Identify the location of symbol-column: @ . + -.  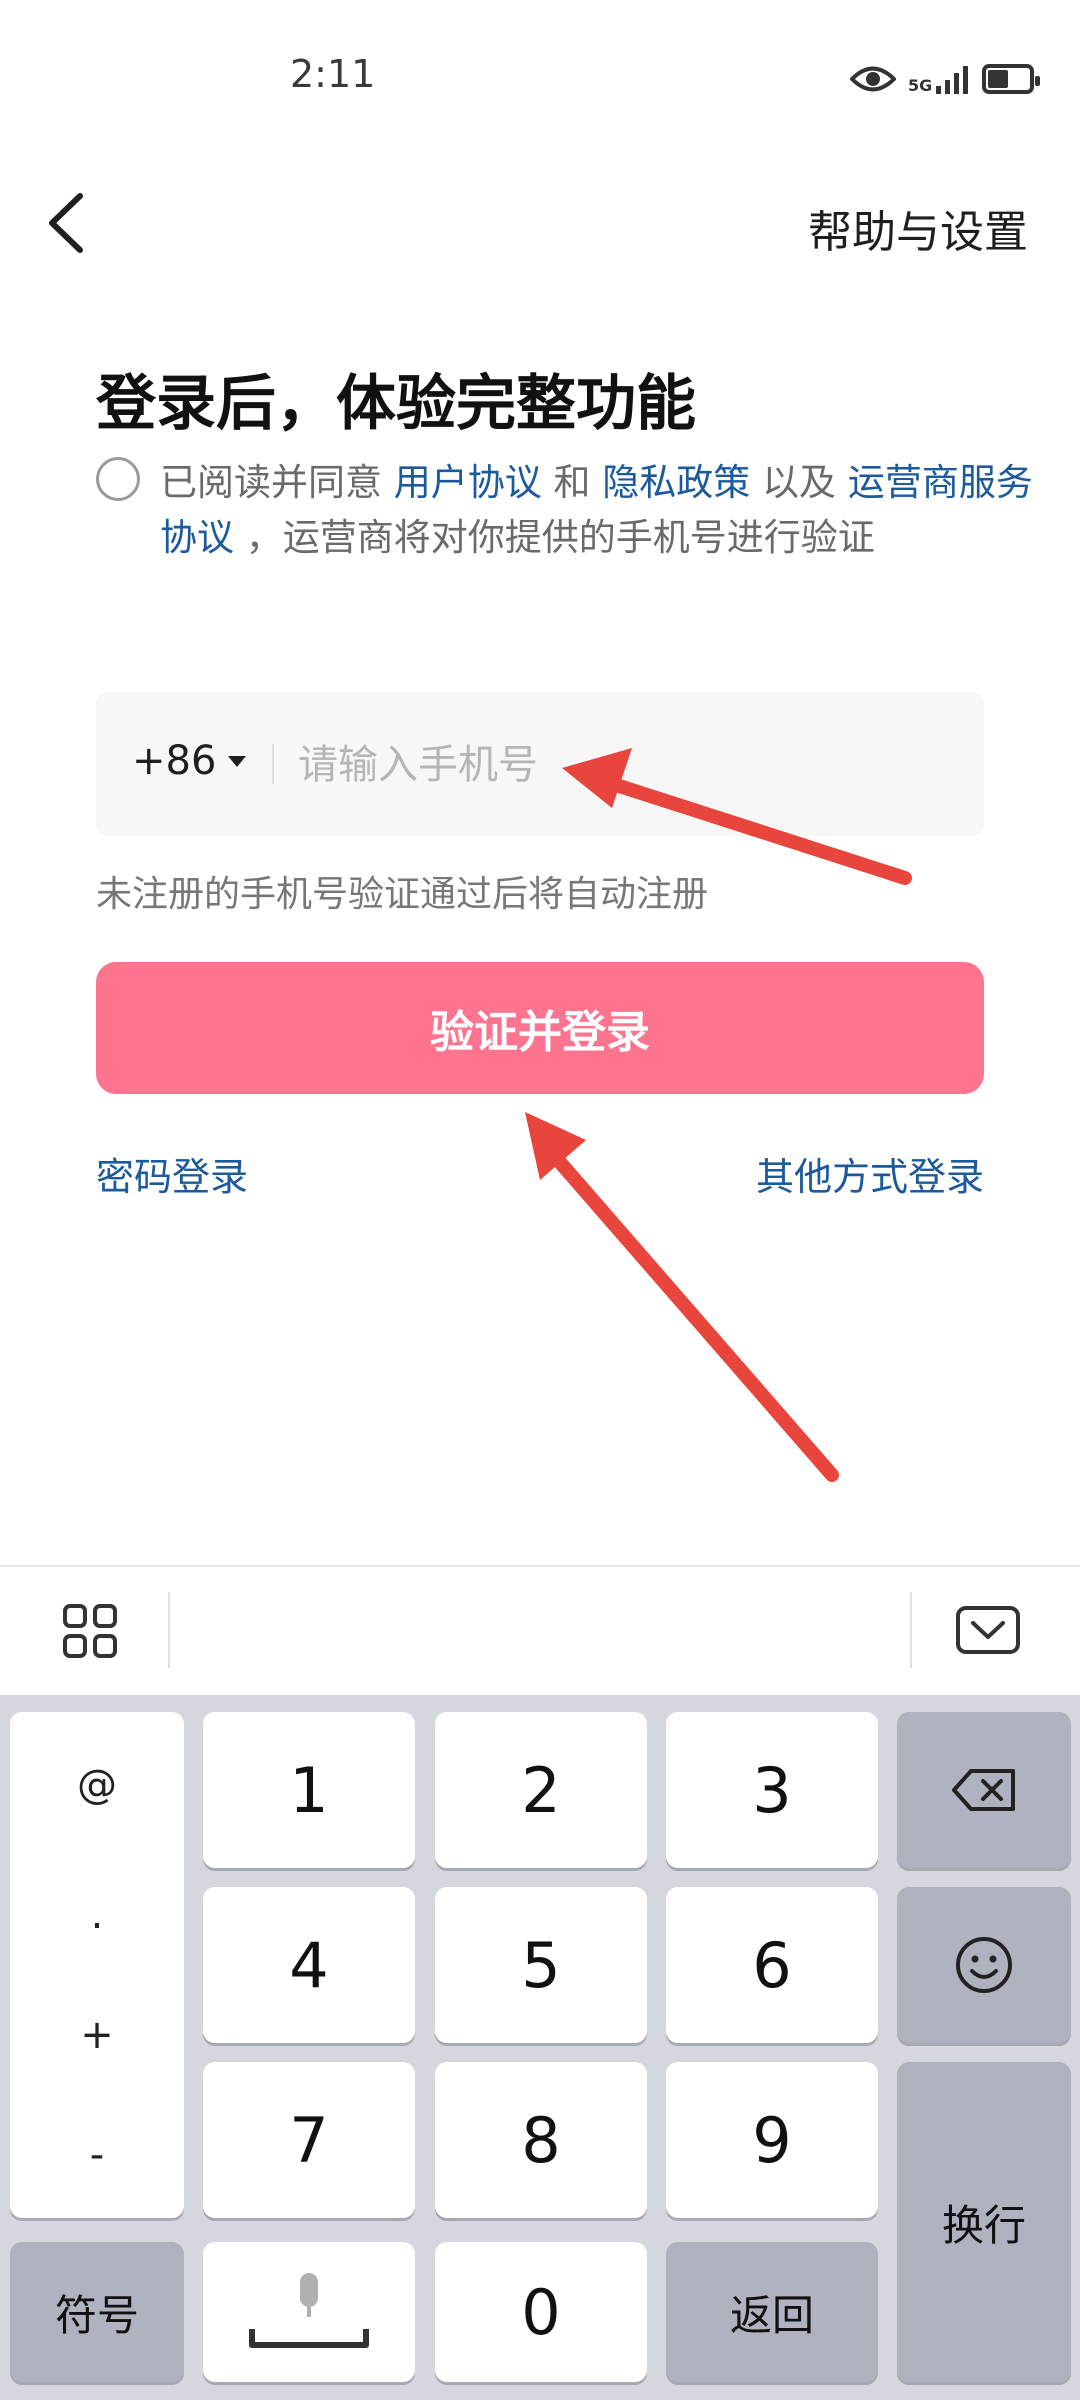
(97, 1965).